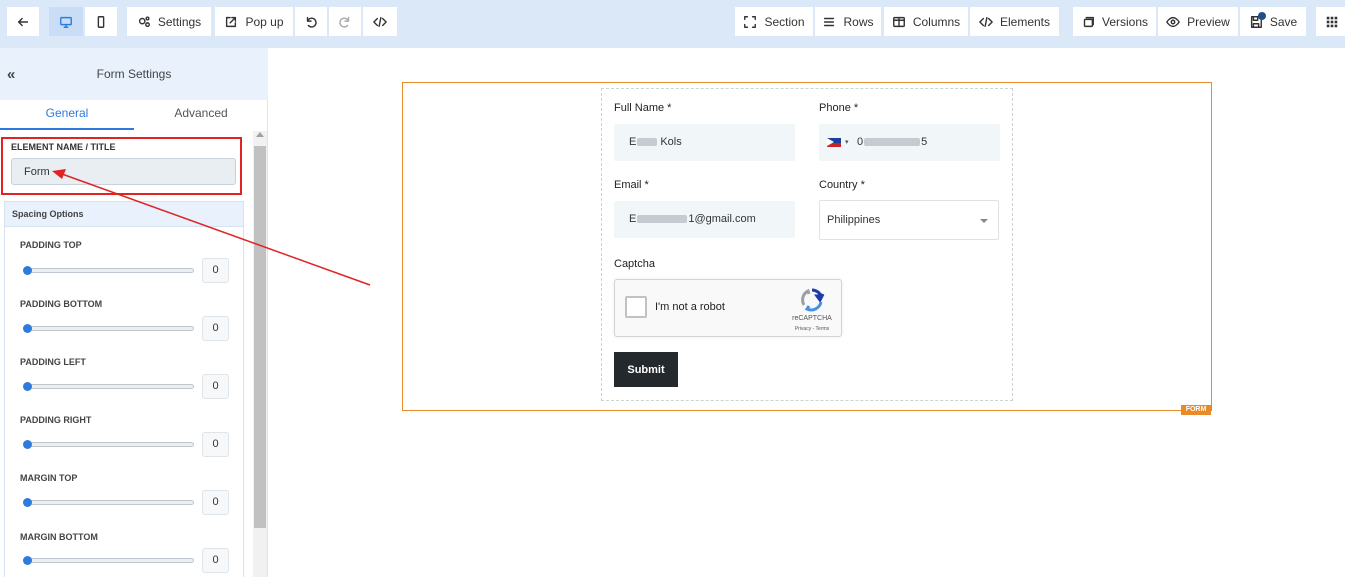  What do you see at coordinates (839, 108) in the screenshot?
I see `phone-label: Phone *` at bounding box center [839, 108].